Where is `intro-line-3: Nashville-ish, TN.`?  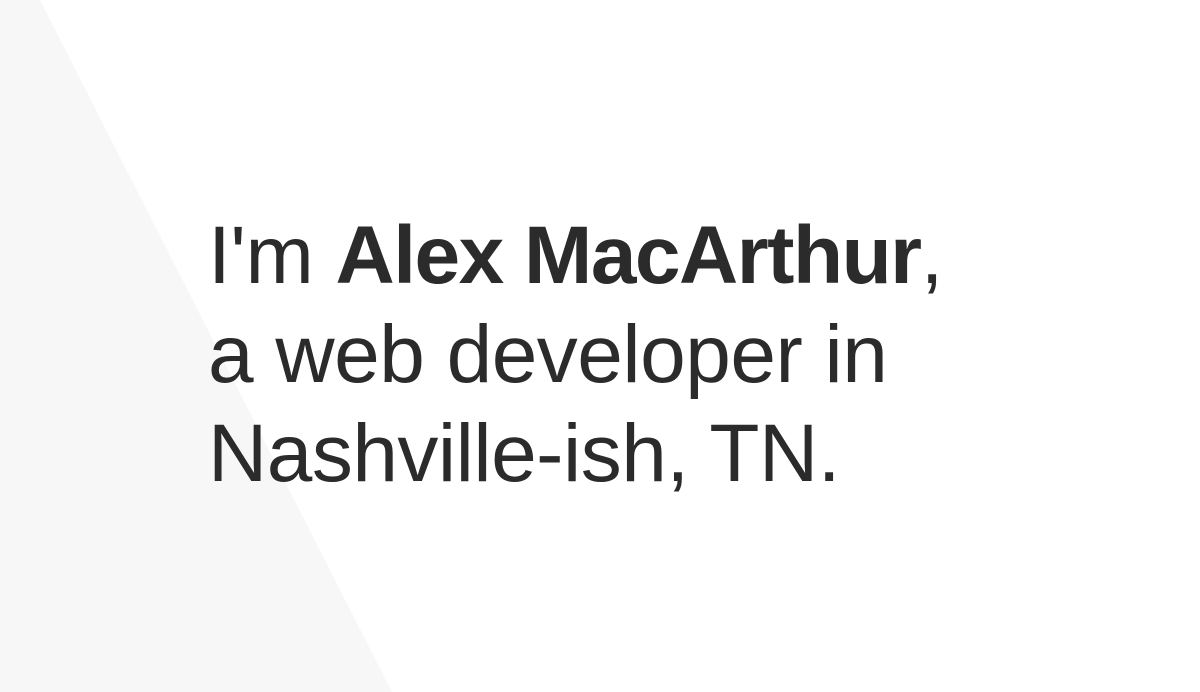 intro-line-3: Nashville-ish, TN. is located at coordinates (524, 453).